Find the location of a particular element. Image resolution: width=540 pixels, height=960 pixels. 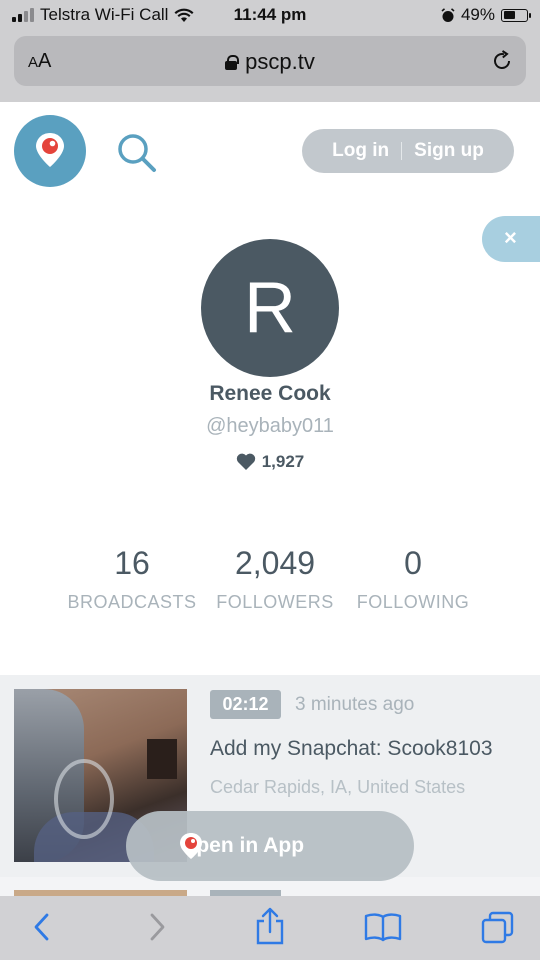

domain-text: pscp.tv is located at coordinates (280, 61).